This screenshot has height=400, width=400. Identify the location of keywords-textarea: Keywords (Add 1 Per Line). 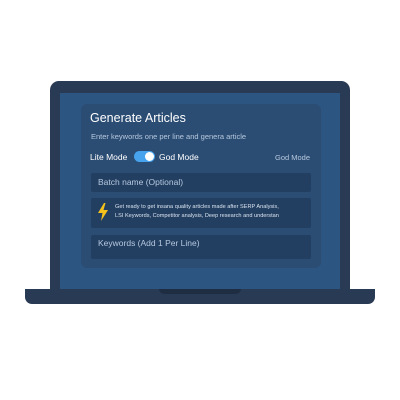
(201, 247).